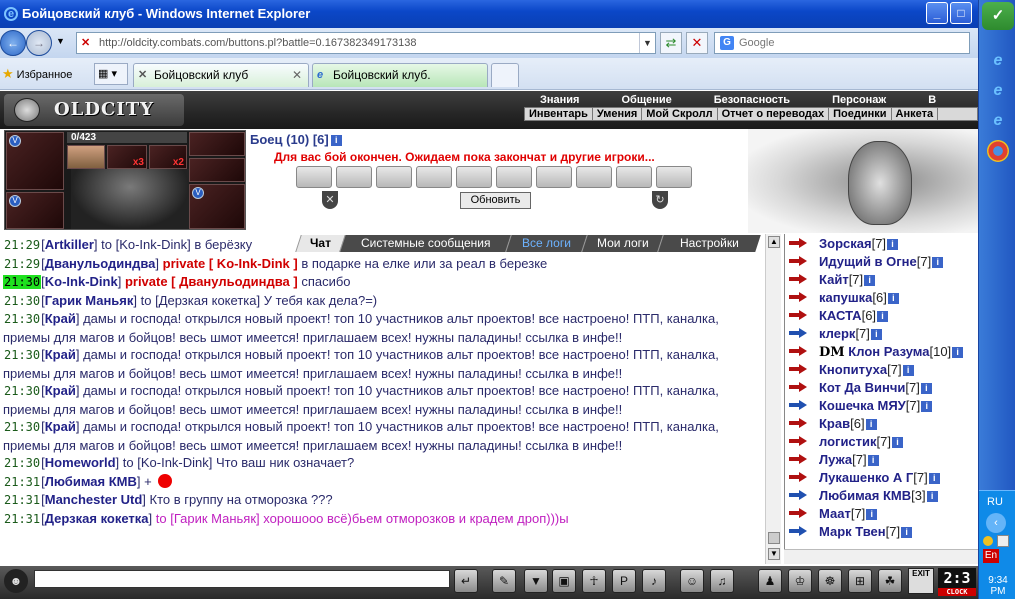 Image resolution: width=1015 pixels, height=599 pixels. Describe the element at coordinates (830, 581) in the screenshot. I see `gear-icon: ☸` at that location.